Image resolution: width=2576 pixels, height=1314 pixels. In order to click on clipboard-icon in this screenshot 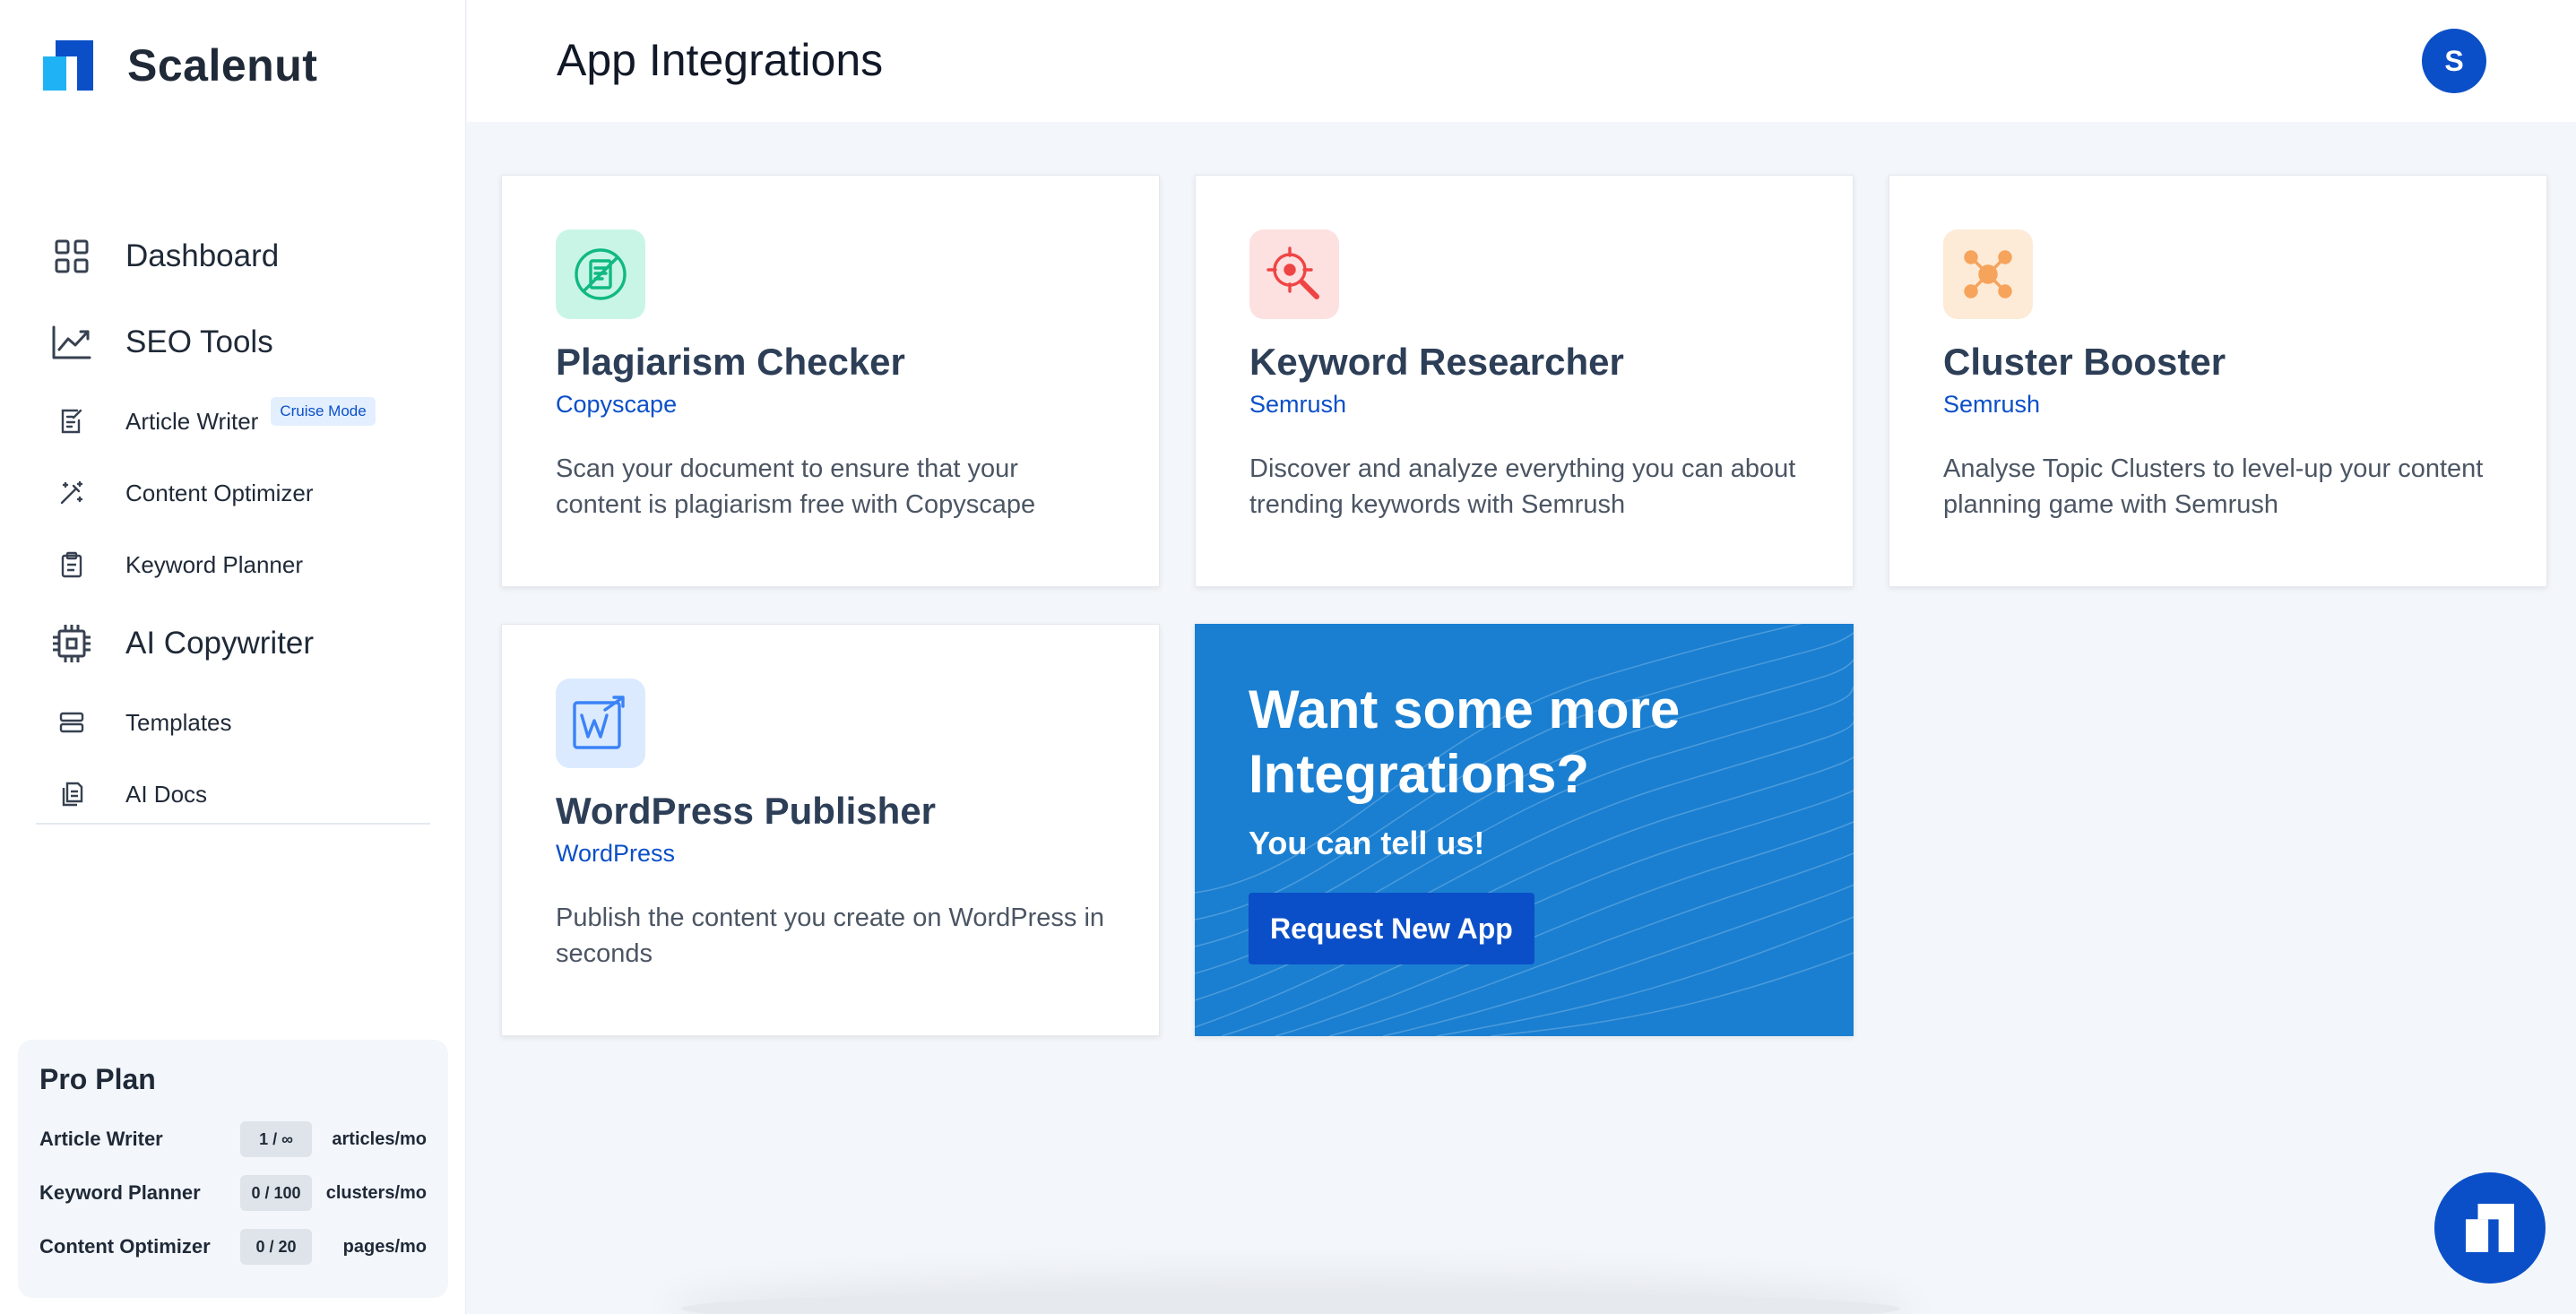, I will do `click(72, 565)`.